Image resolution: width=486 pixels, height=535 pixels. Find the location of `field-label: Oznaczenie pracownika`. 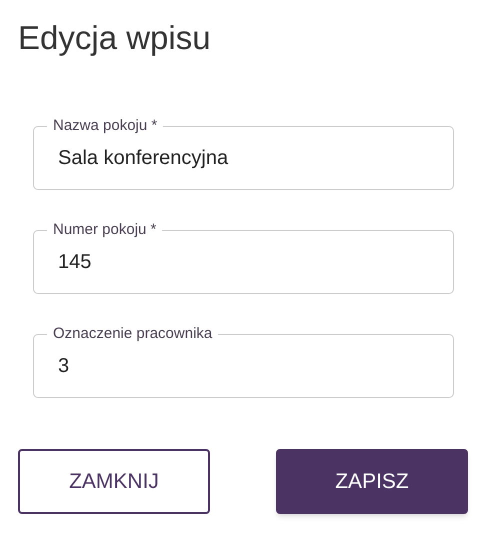

field-label: Oznaczenie pracownika is located at coordinates (132, 334).